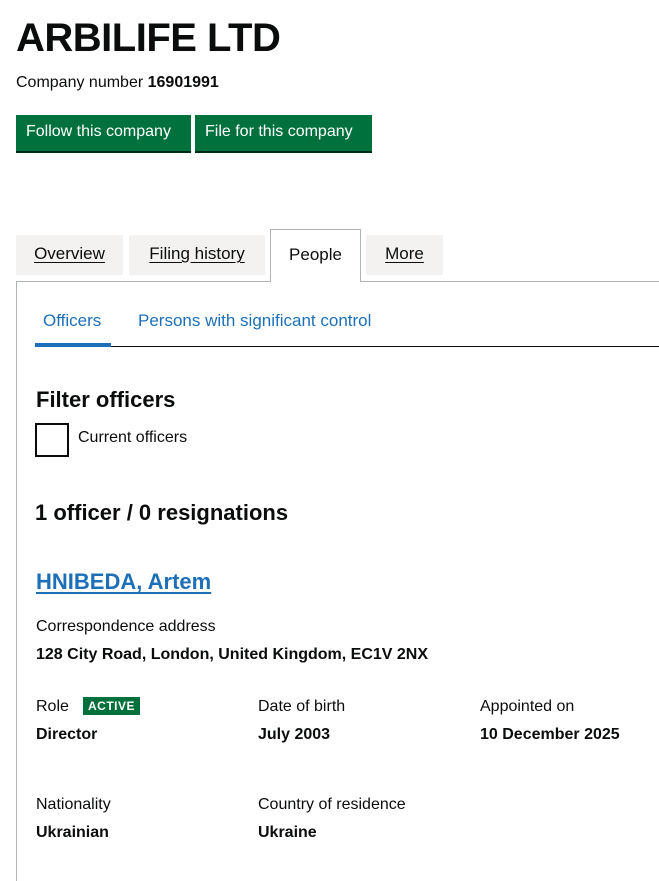 The height and width of the screenshot is (881, 659). What do you see at coordinates (73, 345) in the screenshot?
I see `subtab-active-indicator` at bounding box center [73, 345].